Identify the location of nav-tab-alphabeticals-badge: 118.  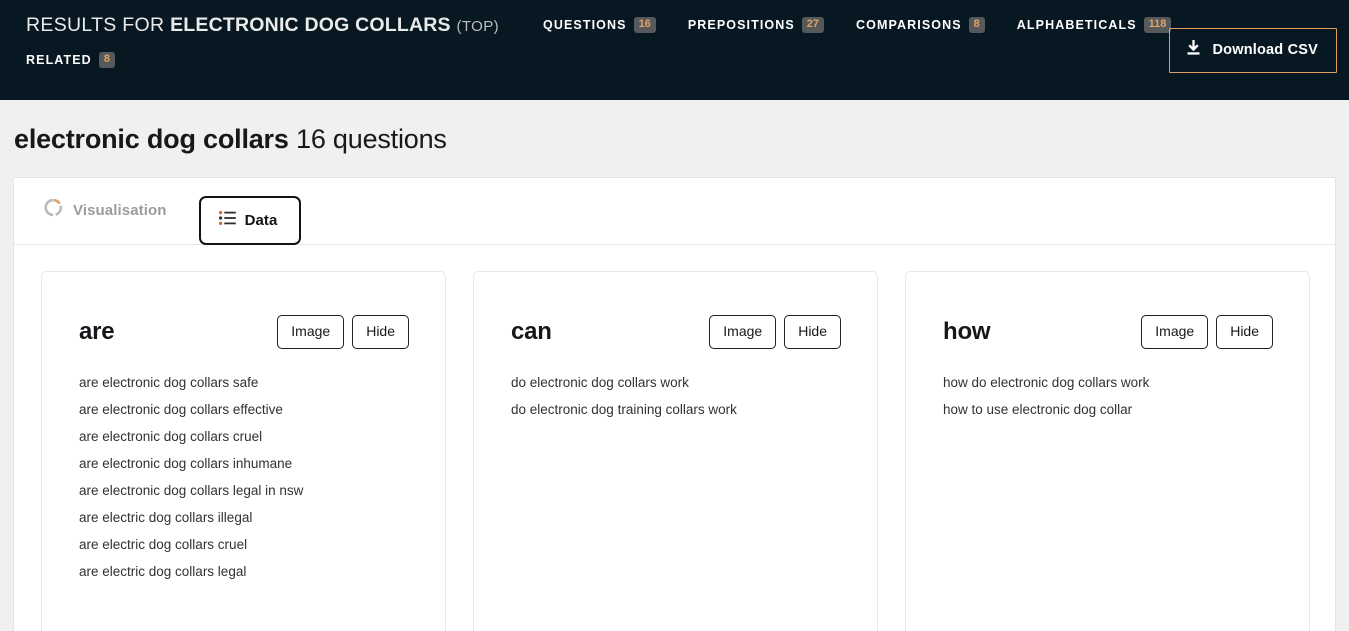
(1157, 25).